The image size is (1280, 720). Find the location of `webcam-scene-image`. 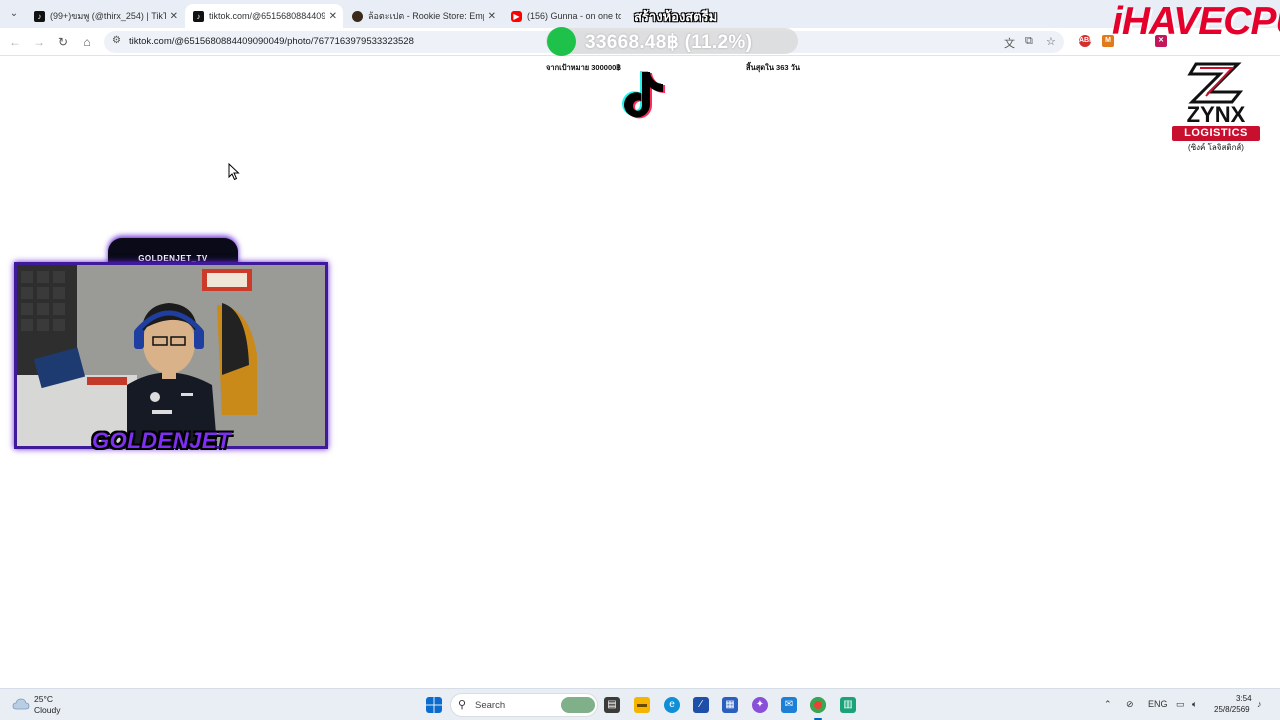

webcam-scene-image is located at coordinates (171, 355).